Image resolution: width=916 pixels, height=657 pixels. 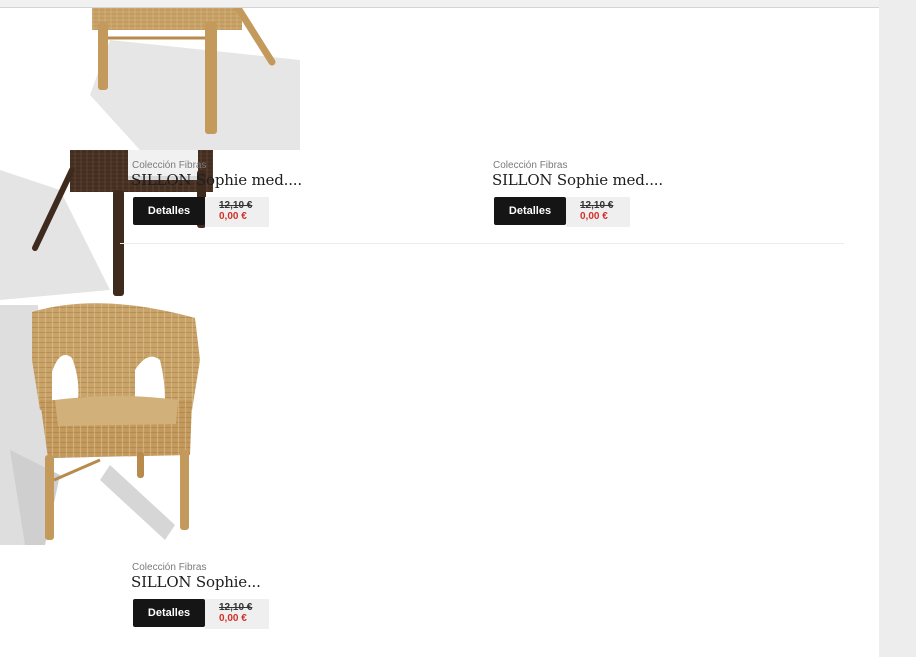 I want to click on row-divider, so click(x=482, y=243).